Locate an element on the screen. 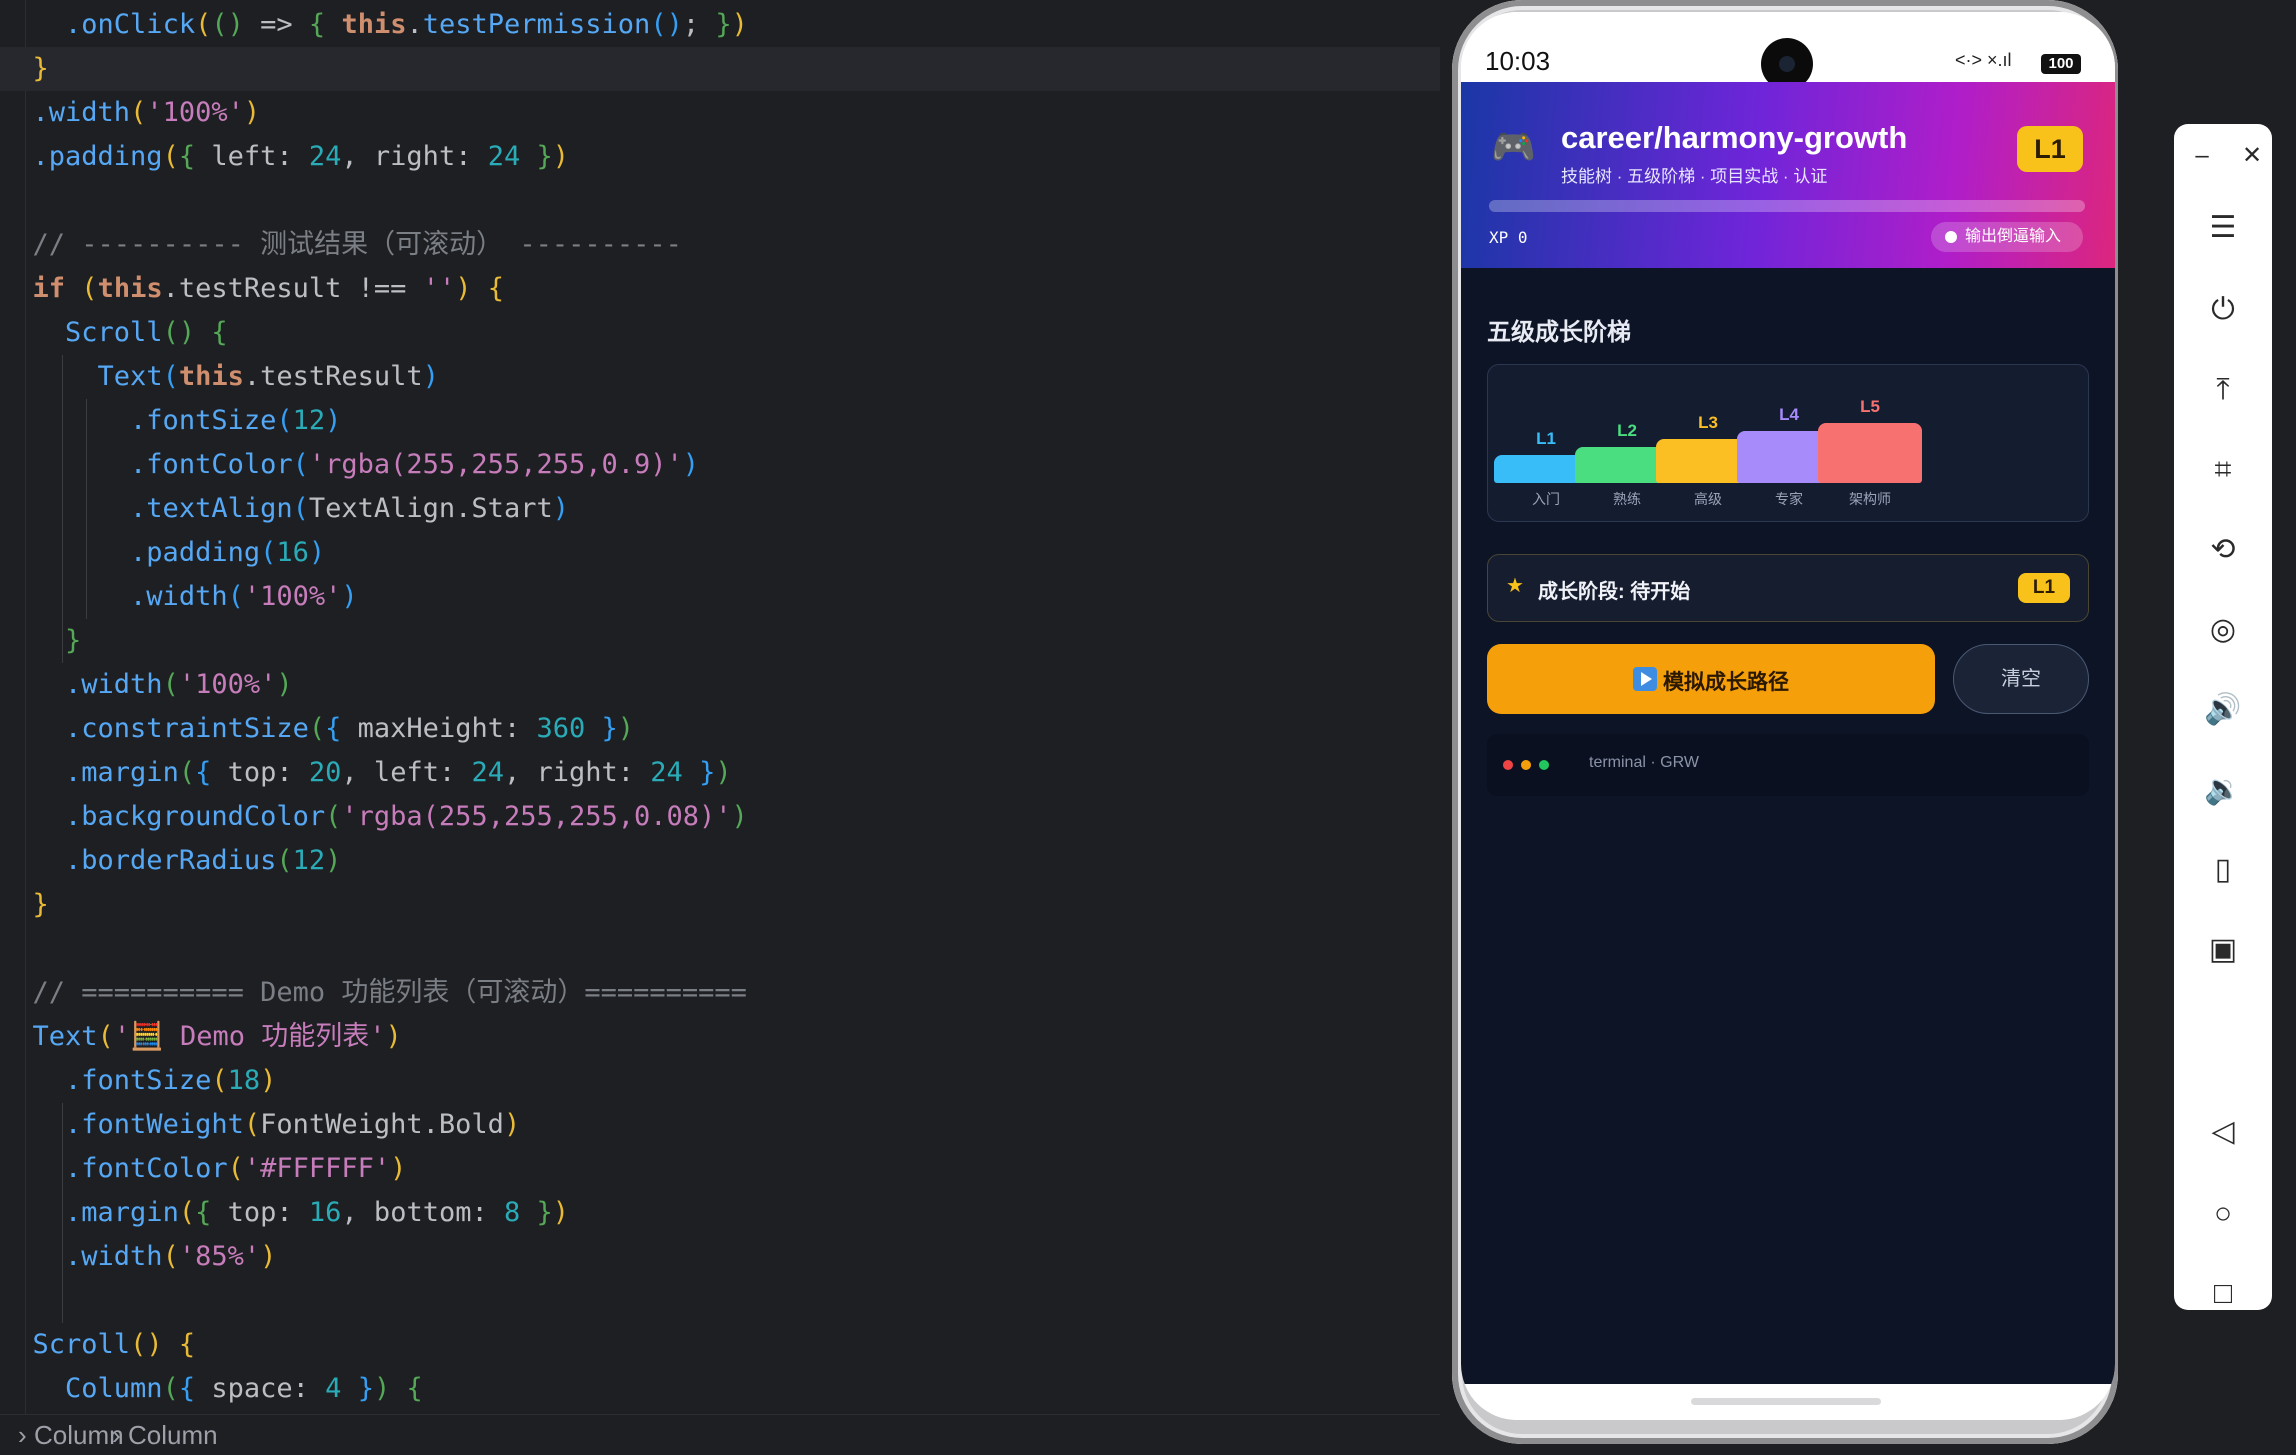  minimize-icon: – is located at coordinates (2202, 155).